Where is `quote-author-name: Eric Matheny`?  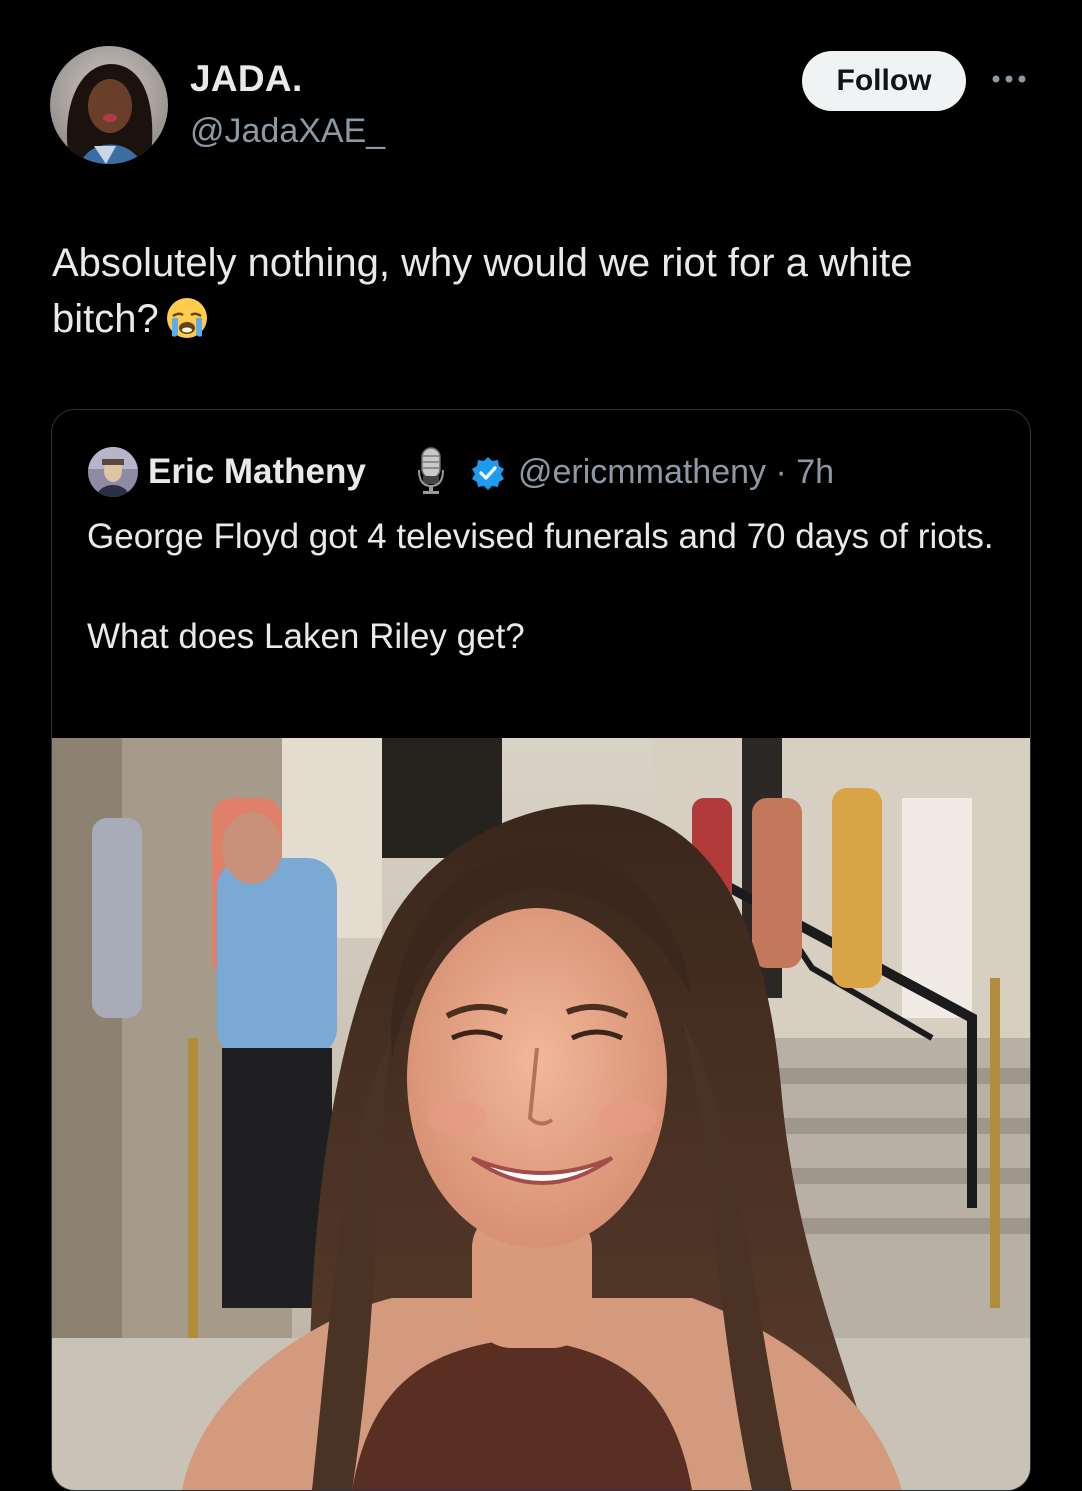
quote-author-name: Eric Matheny is located at coordinates (257, 472).